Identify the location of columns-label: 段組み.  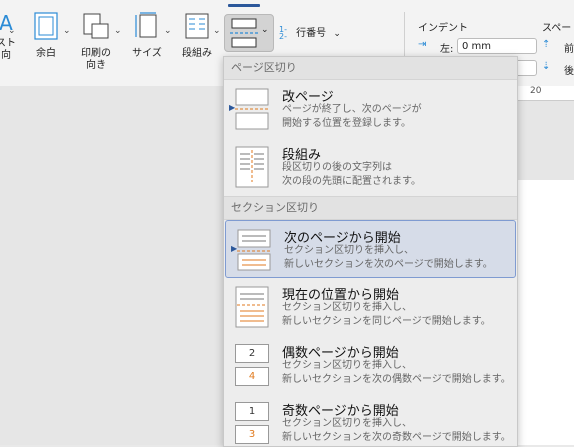
(197, 53).